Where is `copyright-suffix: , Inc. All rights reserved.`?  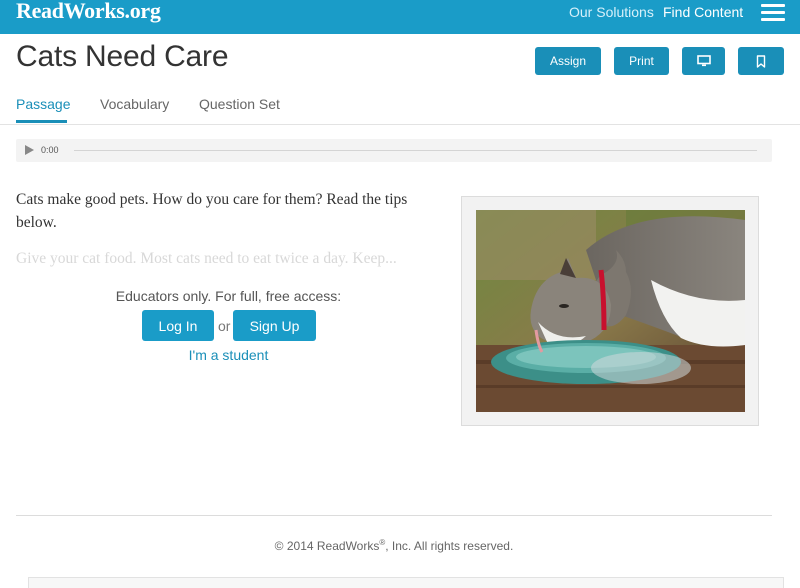
copyright-suffix: , Inc. All rights reserved. is located at coordinates (449, 546).